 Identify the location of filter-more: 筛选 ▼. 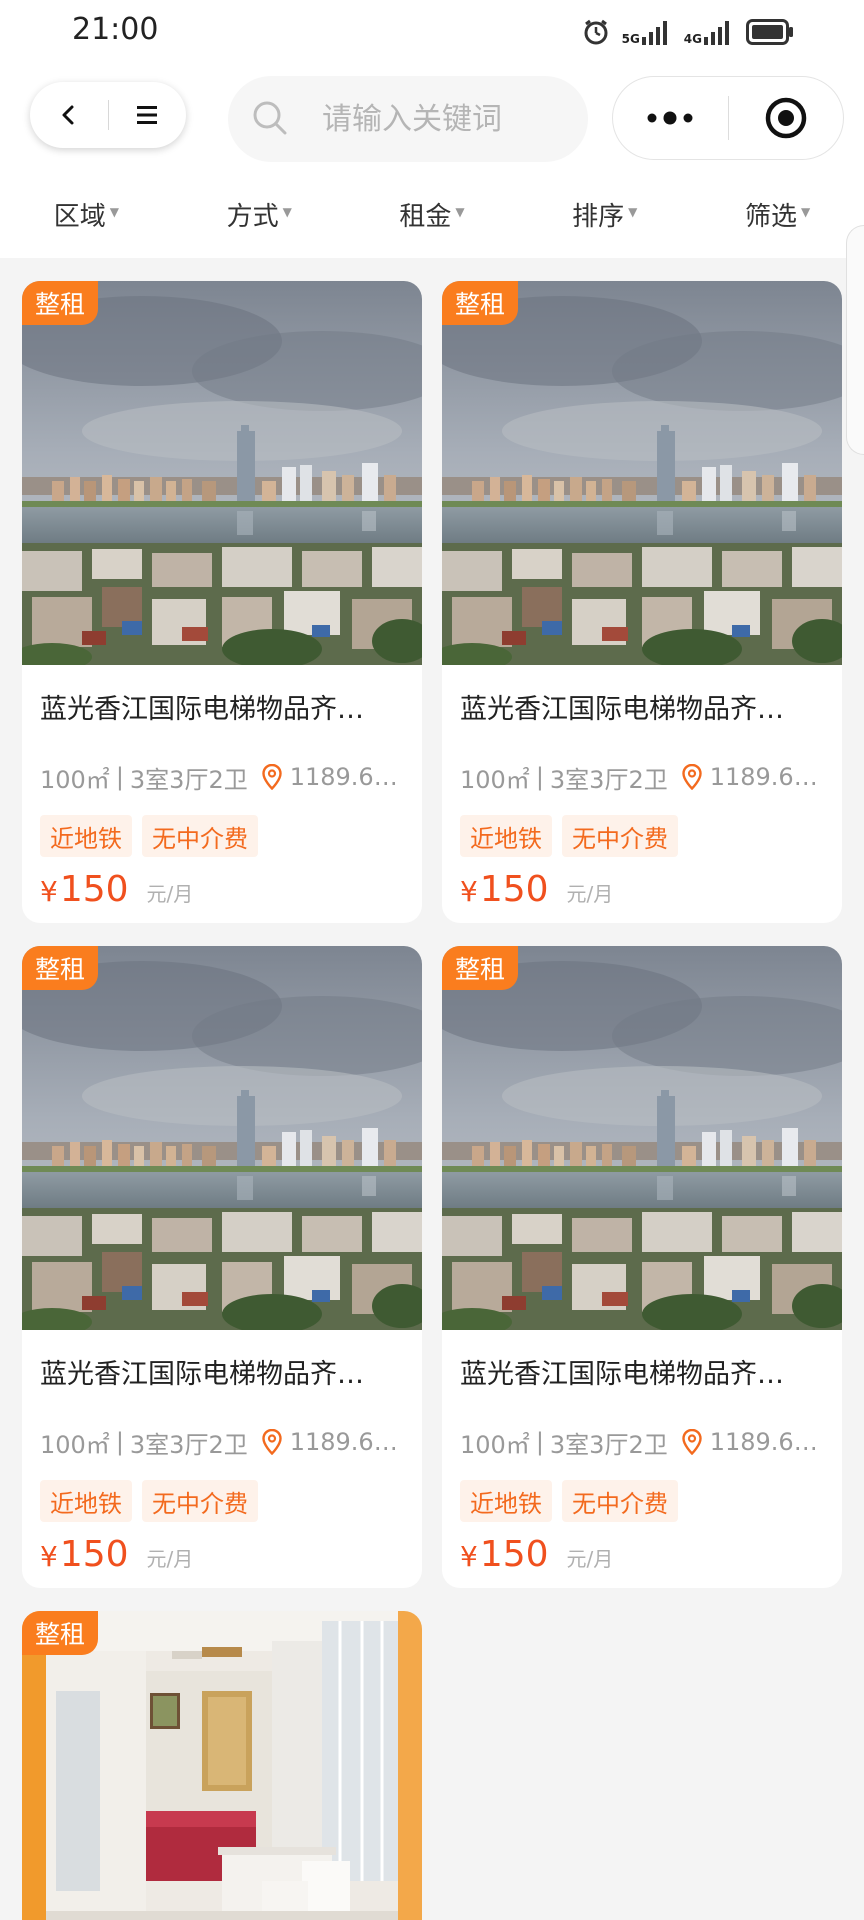
(777, 214).